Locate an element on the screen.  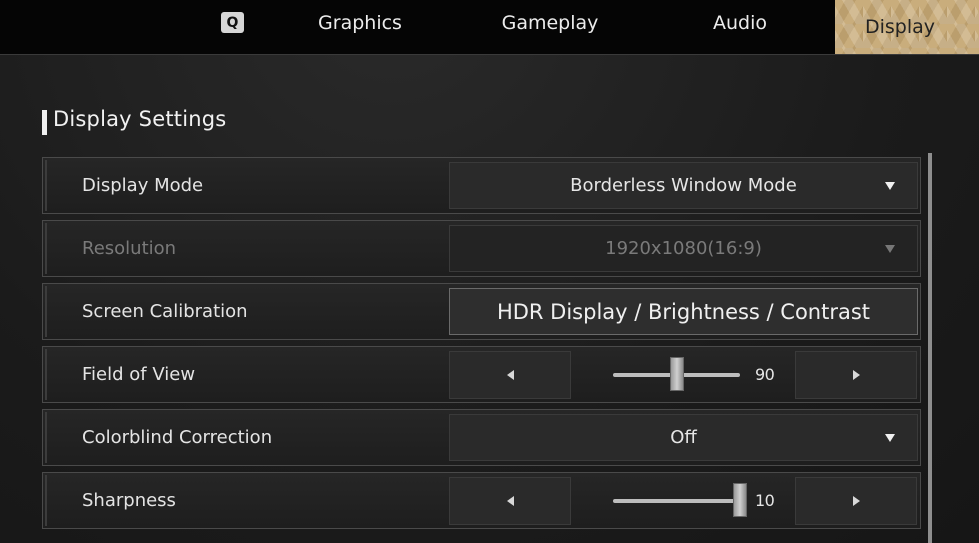
resolution-dropdown: 1920x1080(16:9) is located at coordinates (683, 248).